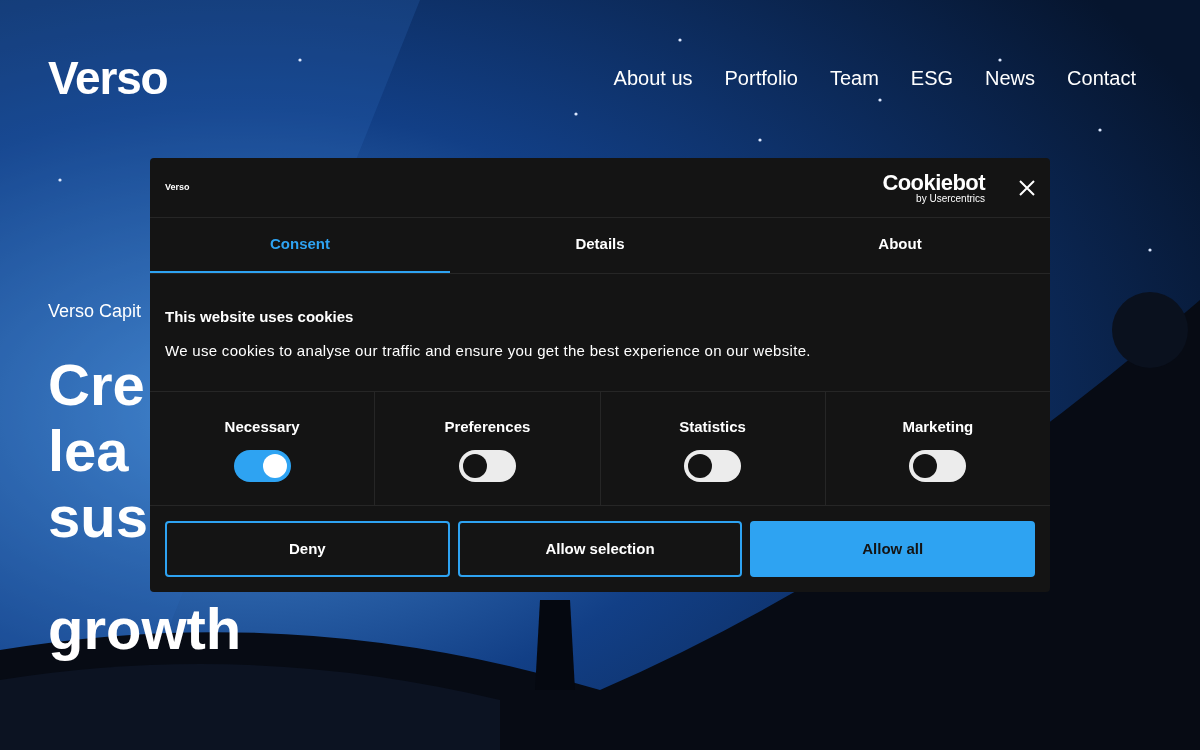 This screenshot has width=1200, height=750. I want to click on category-label: Necessary, so click(262, 427).